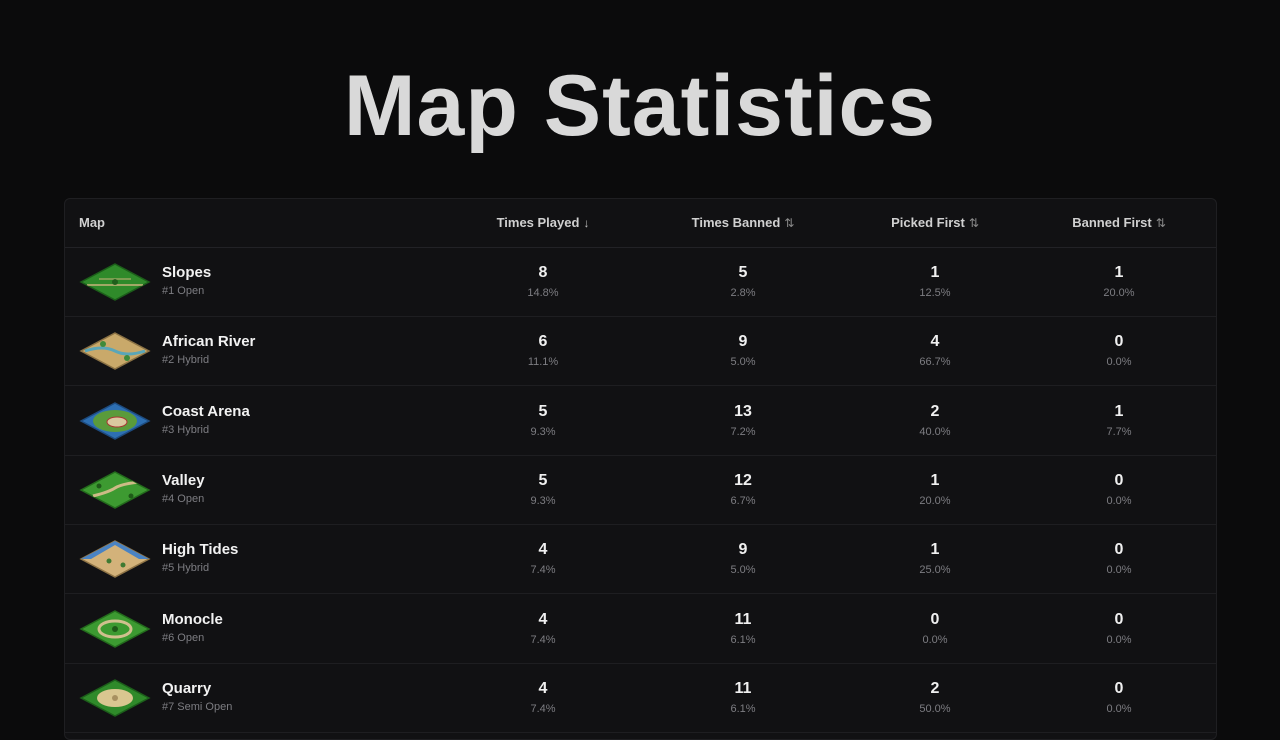 Image resolution: width=1280 pixels, height=740 pixels. What do you see at coordinates (543, 342) in the screenshot?
I see `times-played-value: 6` at bounding box center [543, 342].